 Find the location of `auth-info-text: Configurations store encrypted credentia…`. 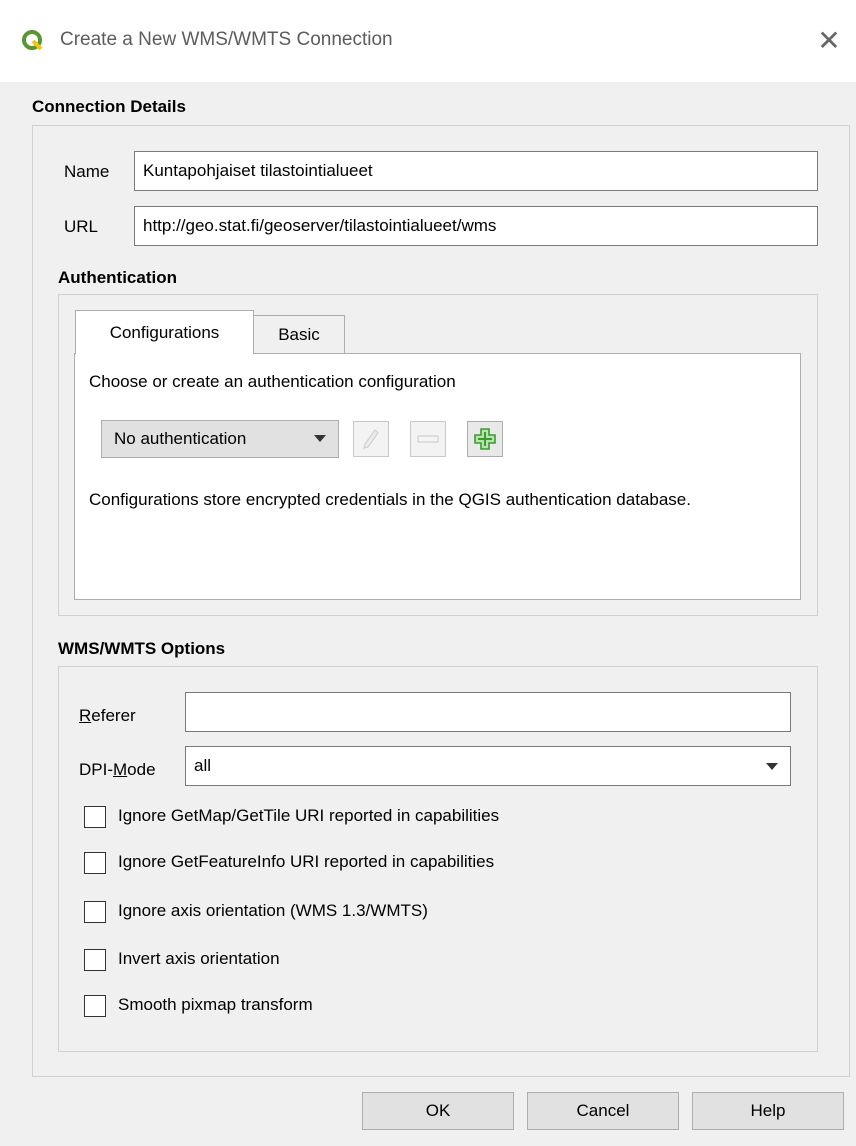

auth-info-text: Configurations store encrypted credentia… is located at coordinates (390, 499).